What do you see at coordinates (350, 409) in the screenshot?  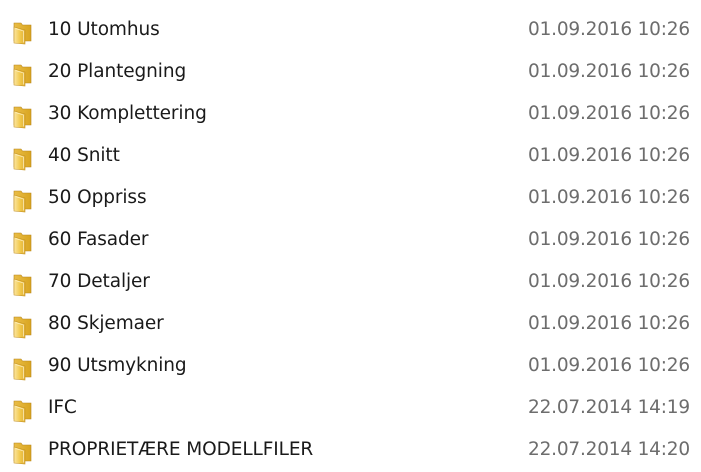 I see `file-row: IFC 22.07.2014 14:19` at bounding box center [350, 409].